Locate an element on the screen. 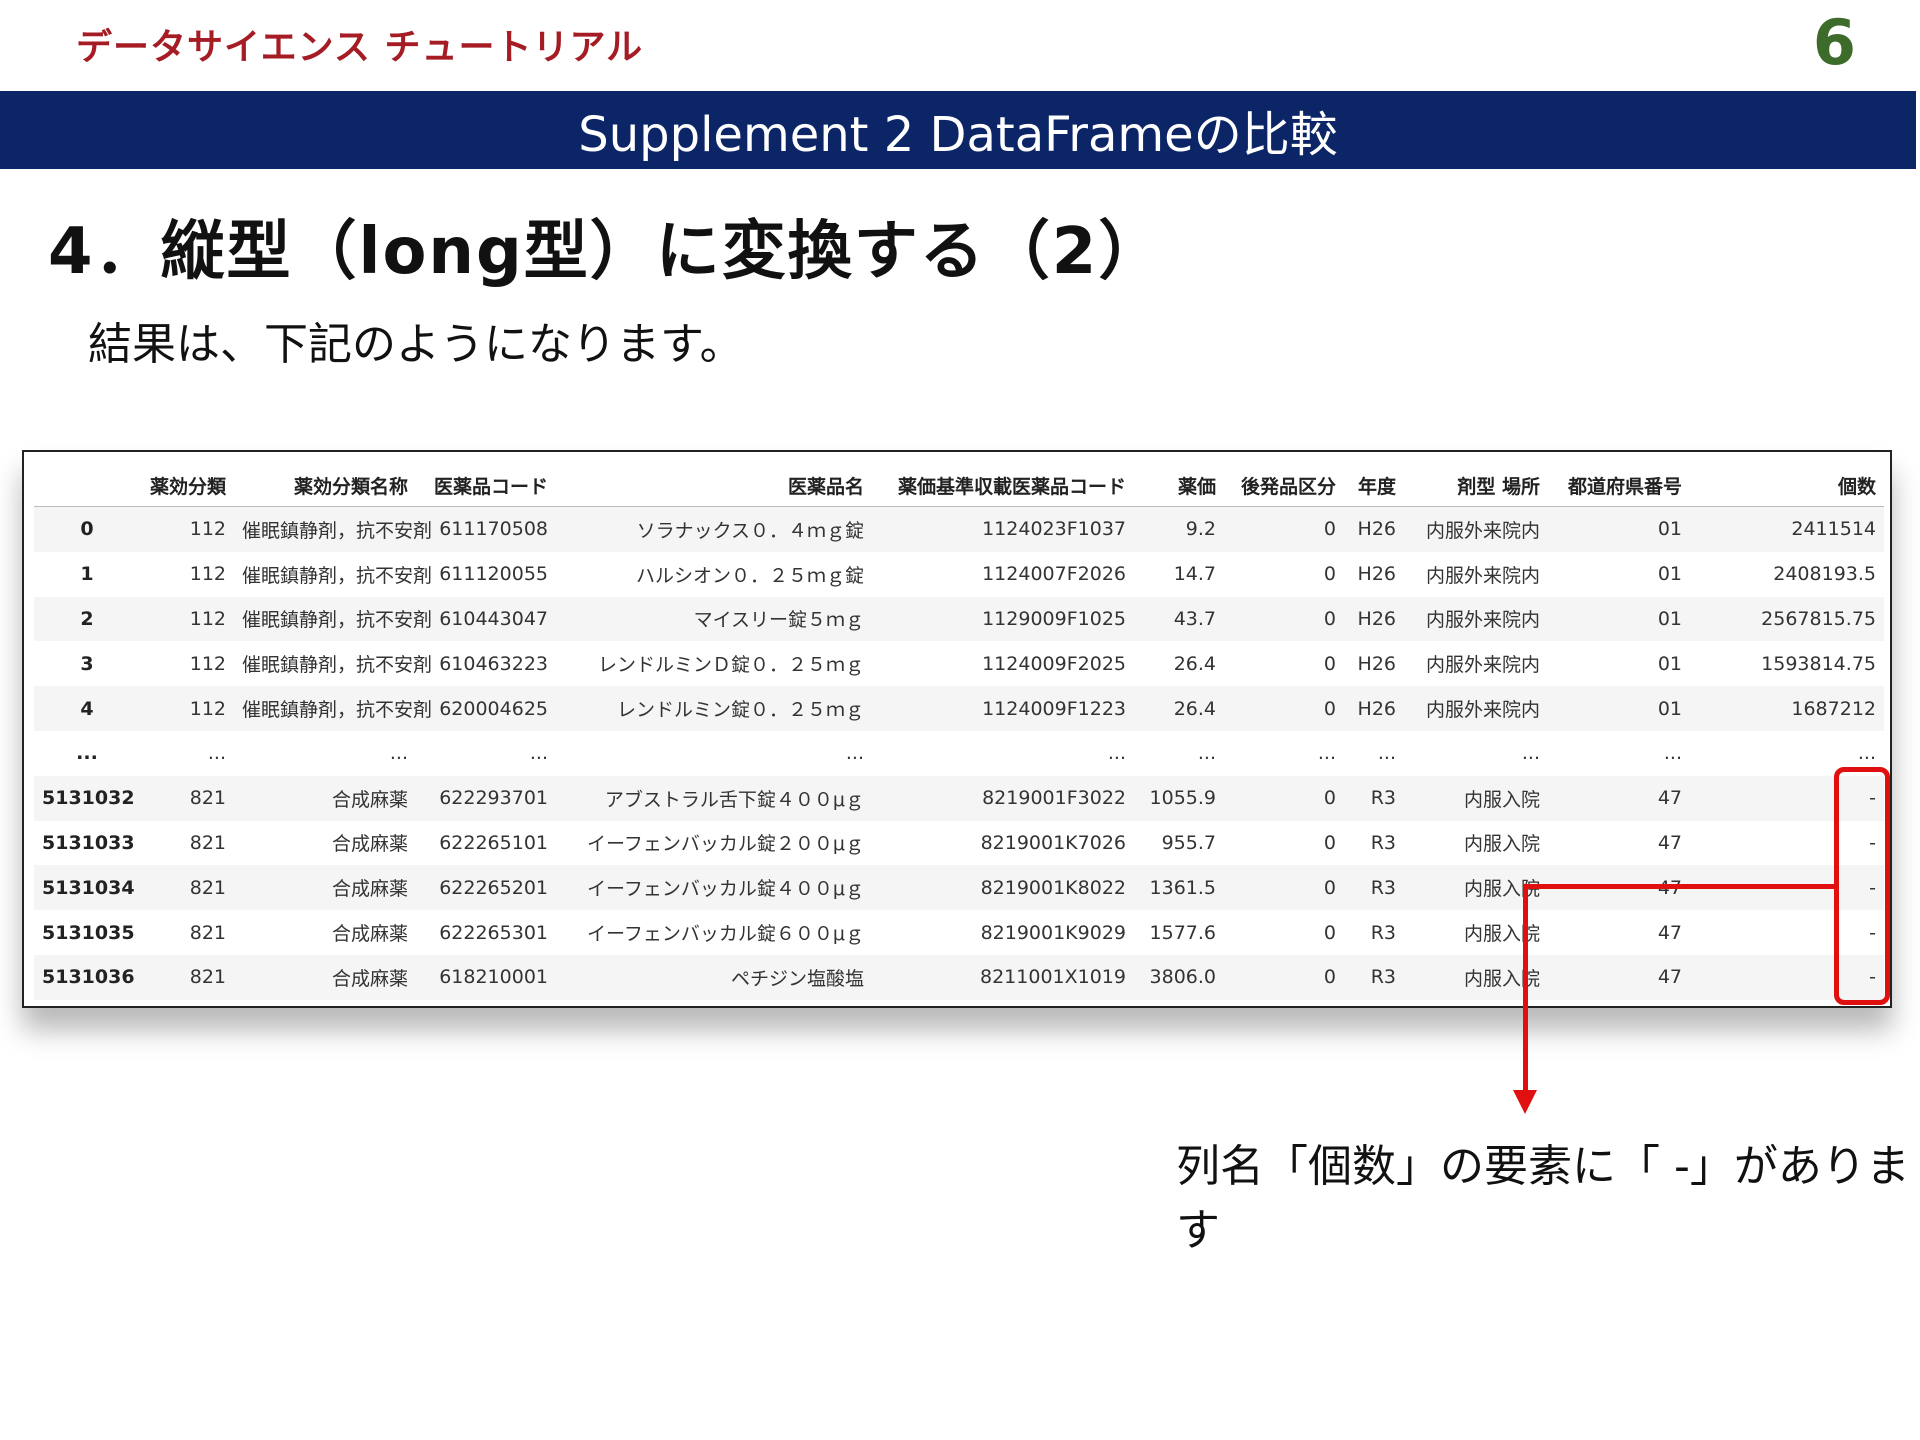  lead-text: 結果は、下記のようになります。 is located at coordinates (416, 344).